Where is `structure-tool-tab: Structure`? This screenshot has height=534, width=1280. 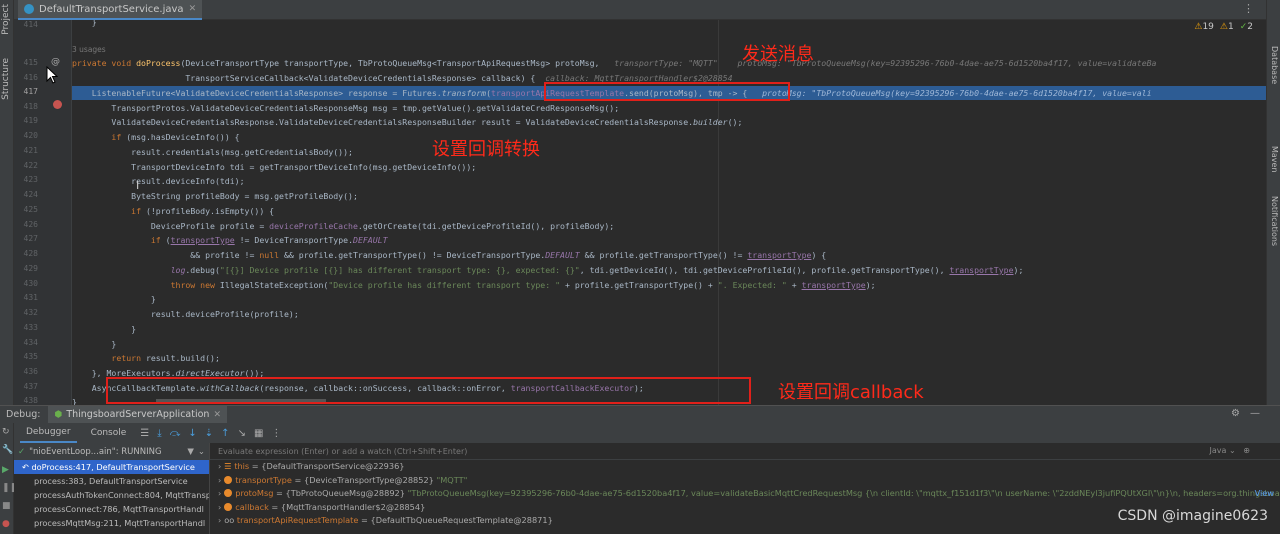 structure-tool-tab: Structure is located at coordinates (7, 79).